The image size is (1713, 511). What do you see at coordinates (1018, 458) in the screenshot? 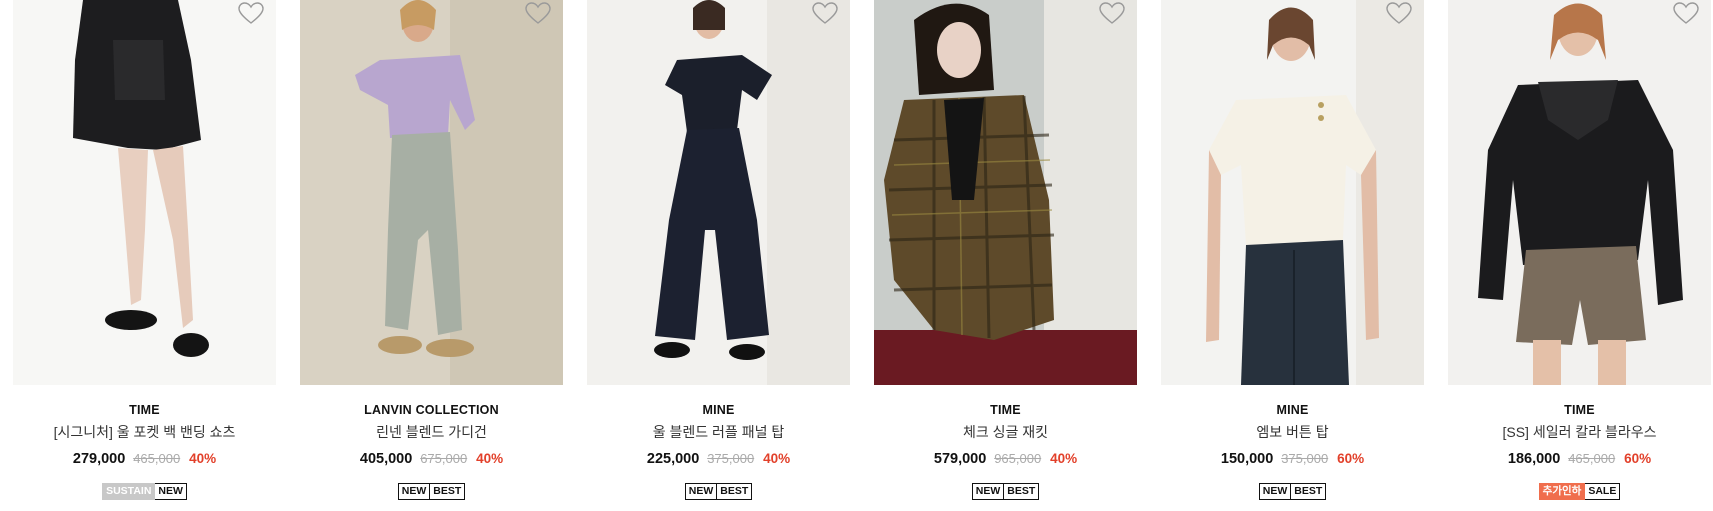
I see `original-price: 965,000` at bounding box center [1018, 458].